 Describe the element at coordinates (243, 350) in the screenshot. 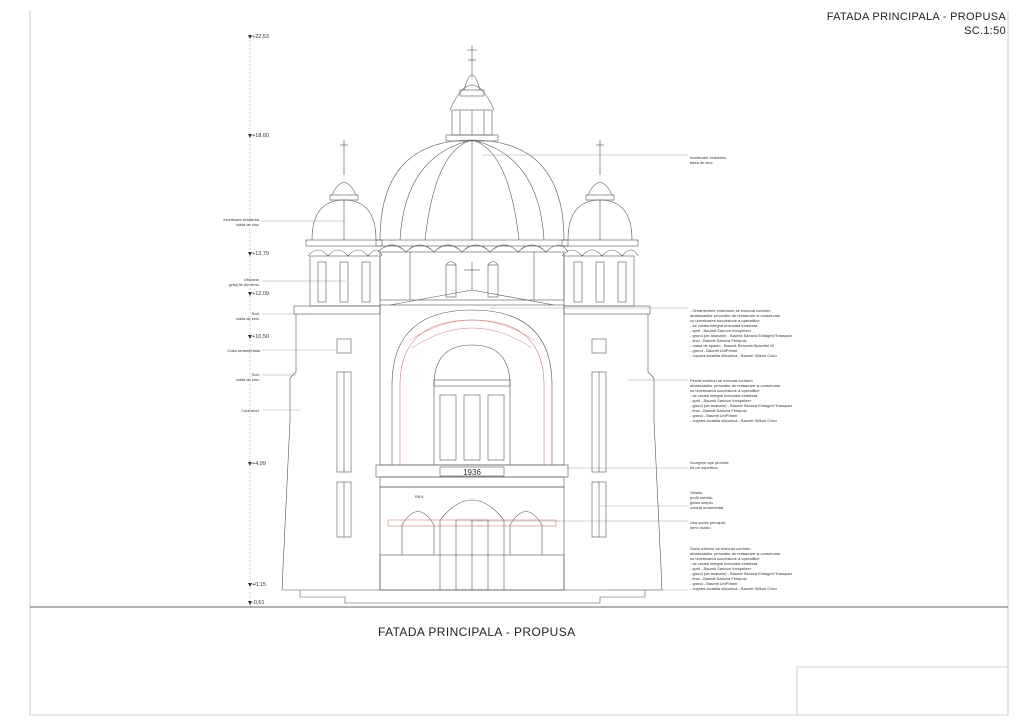

I see `note-cosa: Cosa ornamentala` at that location.